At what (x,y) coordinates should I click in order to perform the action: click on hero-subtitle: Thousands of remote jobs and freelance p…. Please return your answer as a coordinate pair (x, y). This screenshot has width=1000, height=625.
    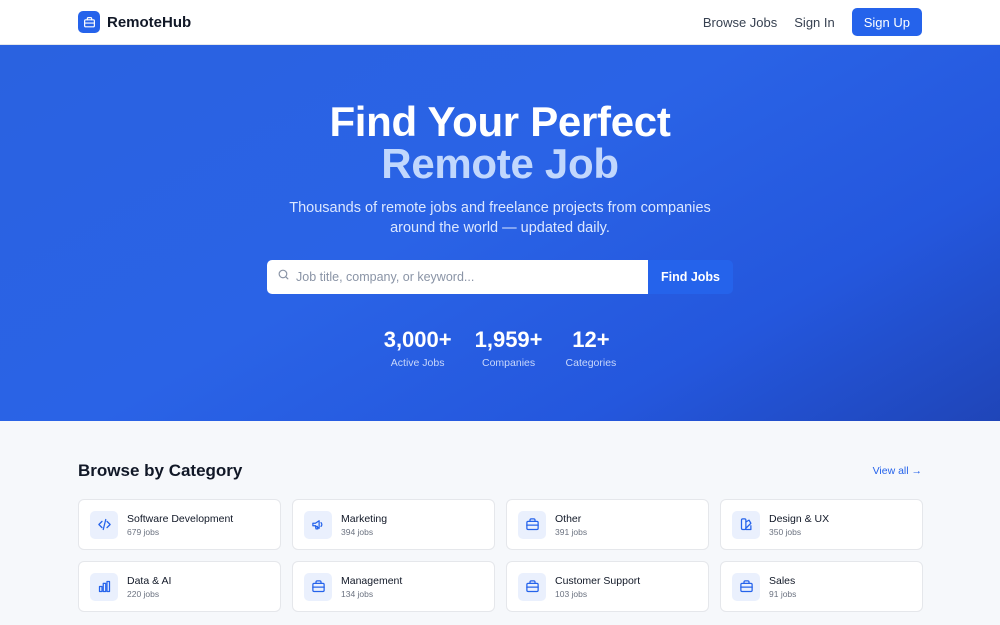
    Looking at the image, I should click on (500, 218).